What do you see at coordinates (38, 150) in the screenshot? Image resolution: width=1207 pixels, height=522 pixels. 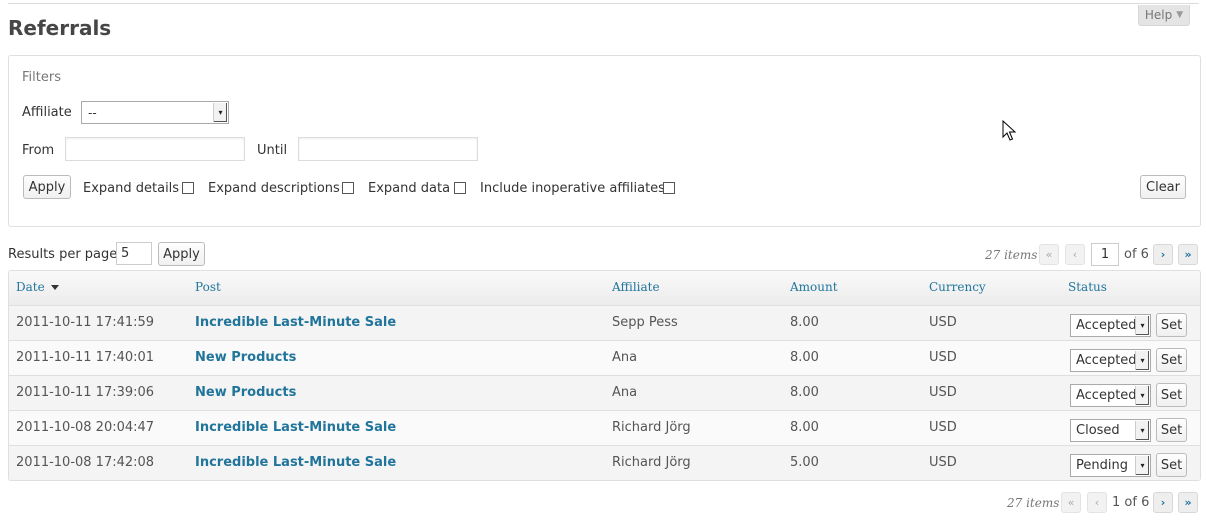 I see `from-label: From` at bounding box center [38, 150].